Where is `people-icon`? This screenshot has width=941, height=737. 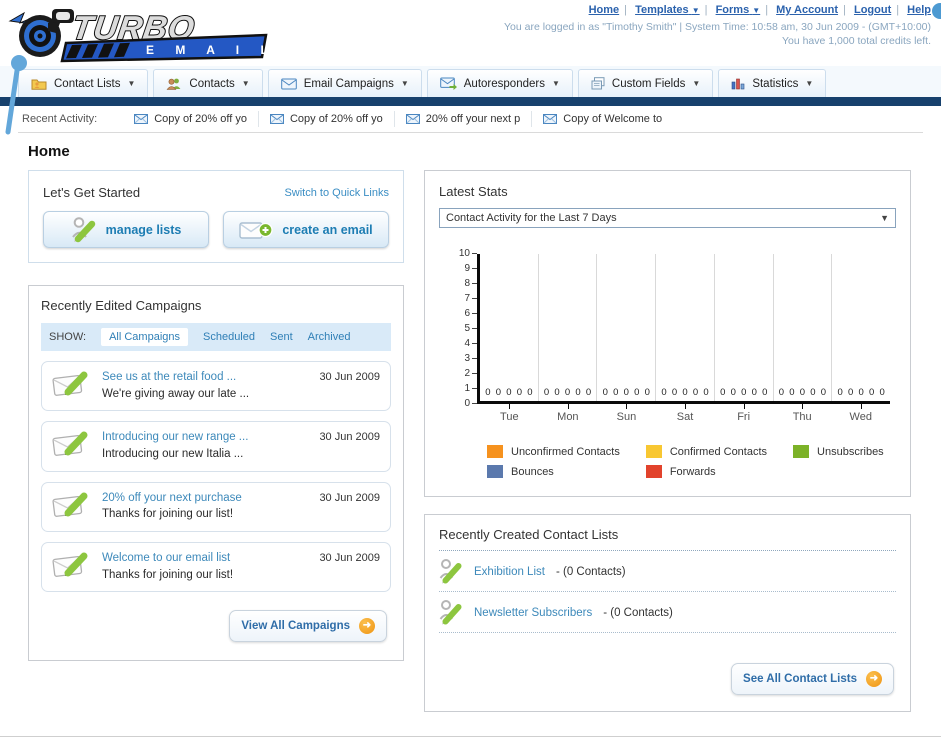 people-icon is located at coordinates (174, 84).